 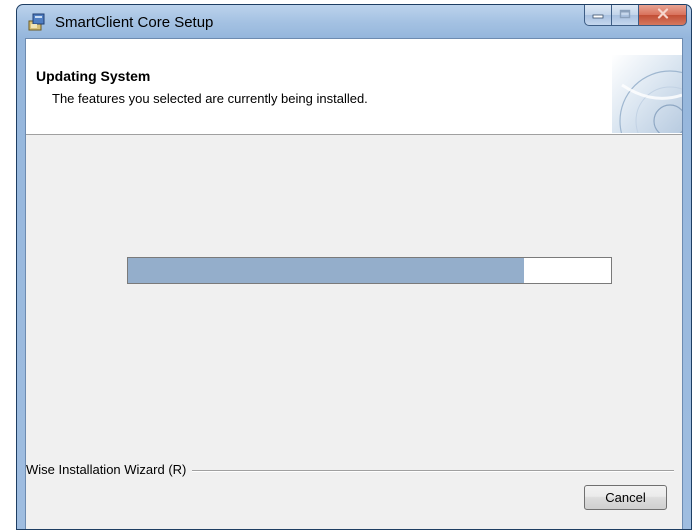 I want to click on close-icon, so click(x=663, y=15).